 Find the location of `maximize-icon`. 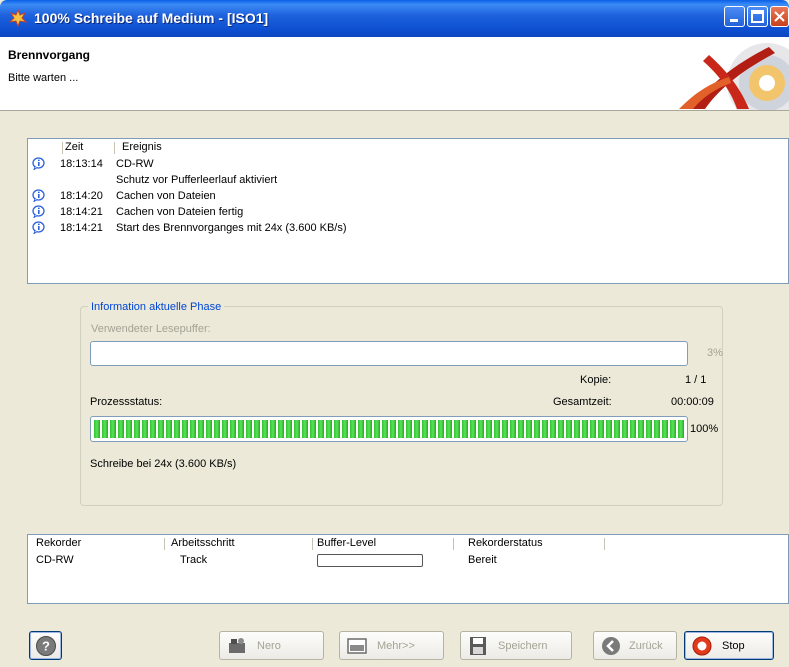

maximize-icon is located at coordinates (757, 16).